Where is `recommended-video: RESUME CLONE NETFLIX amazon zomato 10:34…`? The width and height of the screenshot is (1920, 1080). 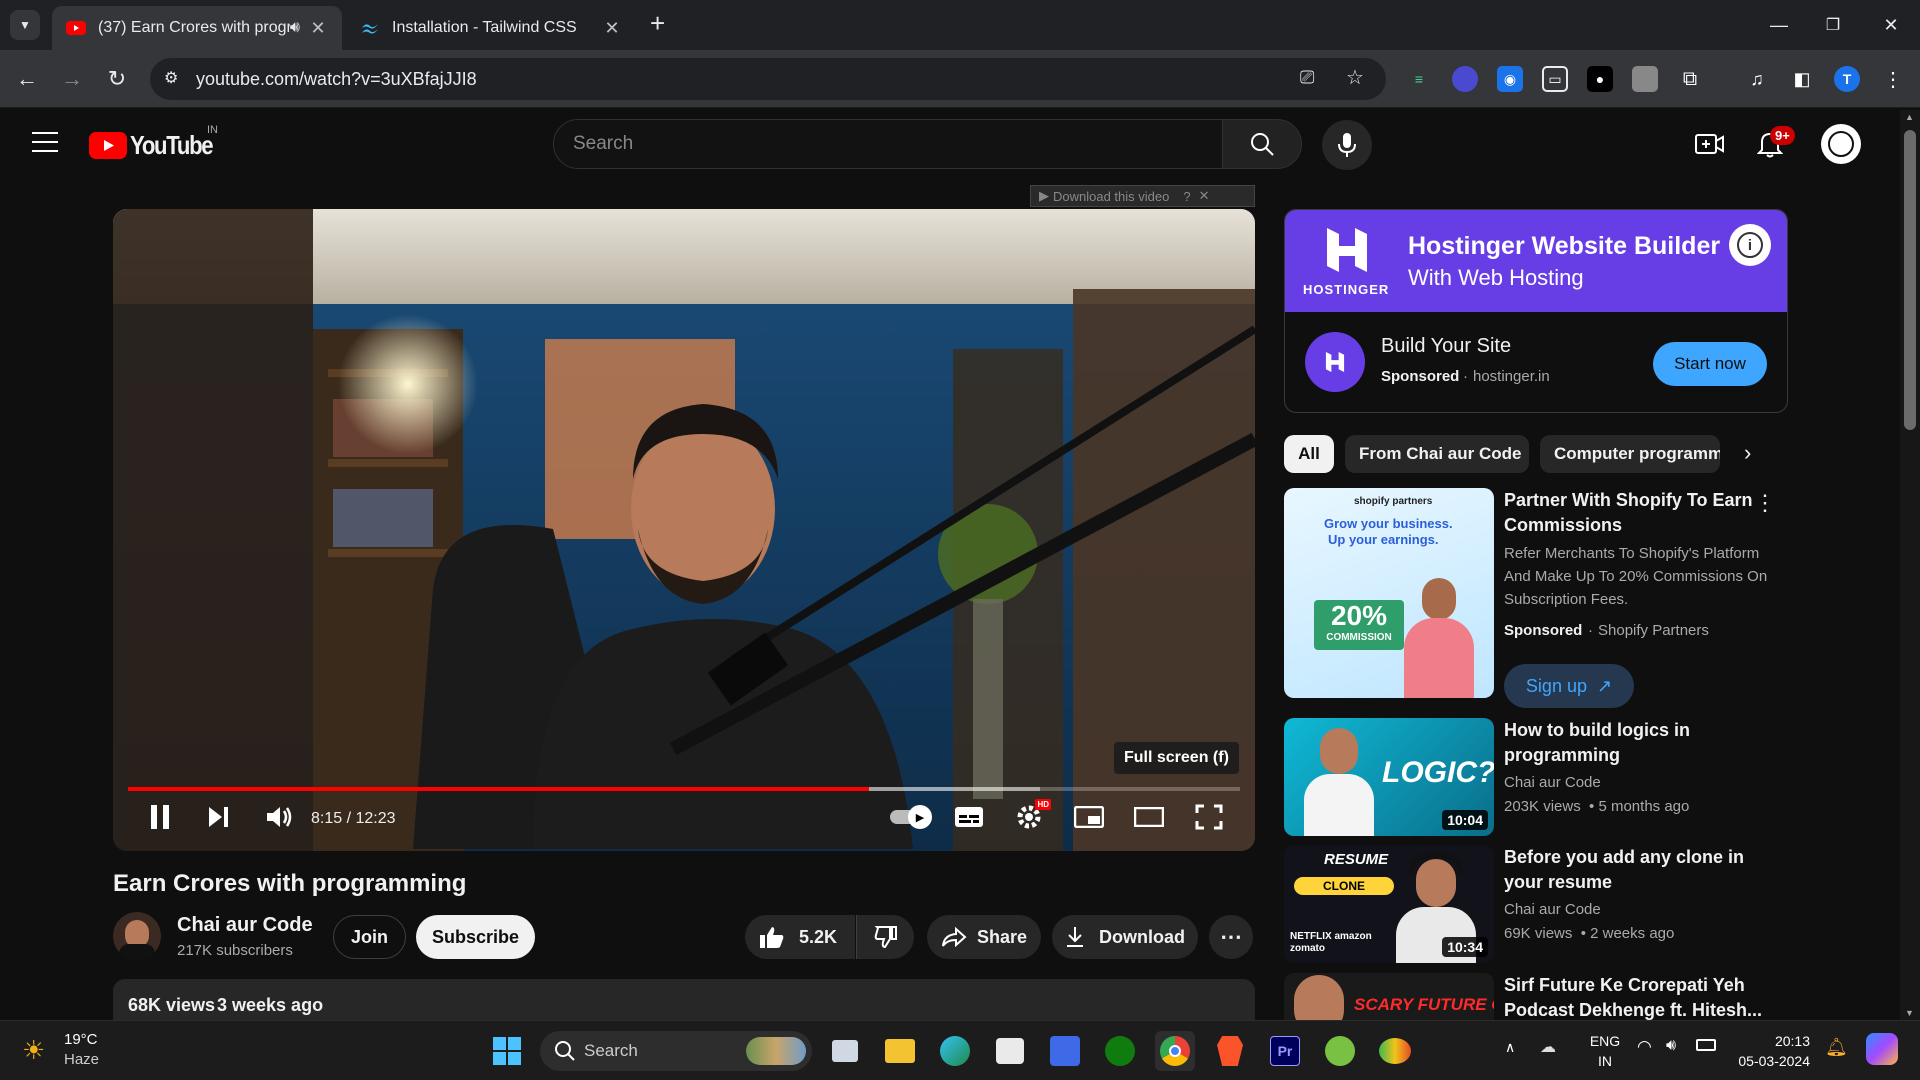
recommended-video: RESUME CLONE NETFLIX amazon zomato 10:34… is located at coordinates (1549, 904).